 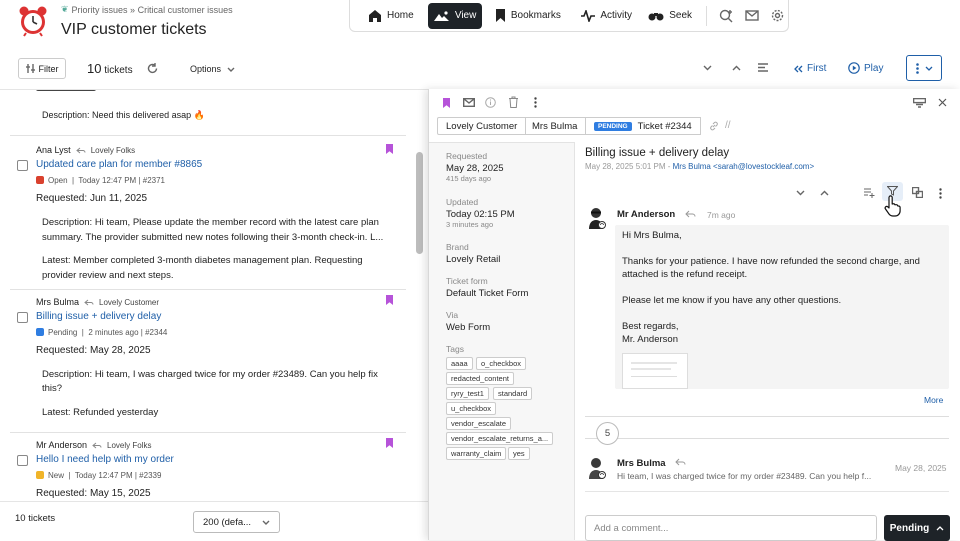 I want to click on field-label: Brand, so click(x=457, y=247).